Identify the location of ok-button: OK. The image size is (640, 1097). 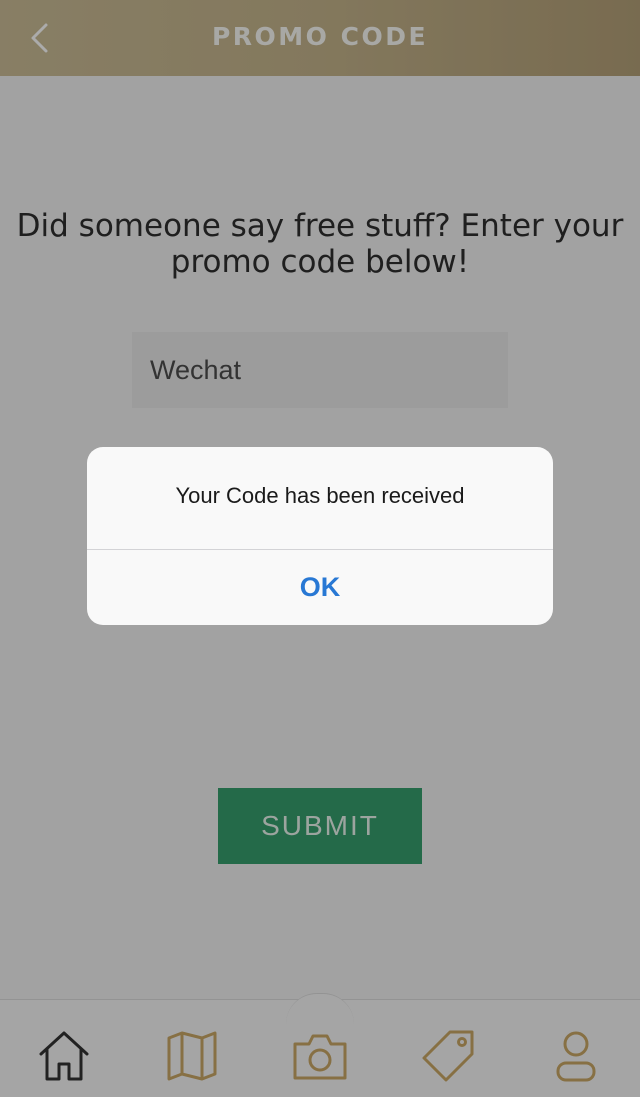
(320, 587).